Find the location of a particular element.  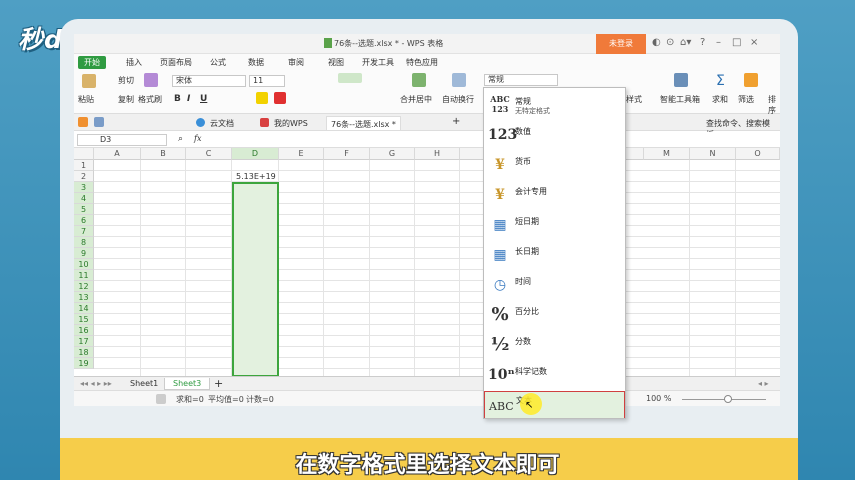

merge-center-button: 合并居中 is located at coordinates (416, 99).